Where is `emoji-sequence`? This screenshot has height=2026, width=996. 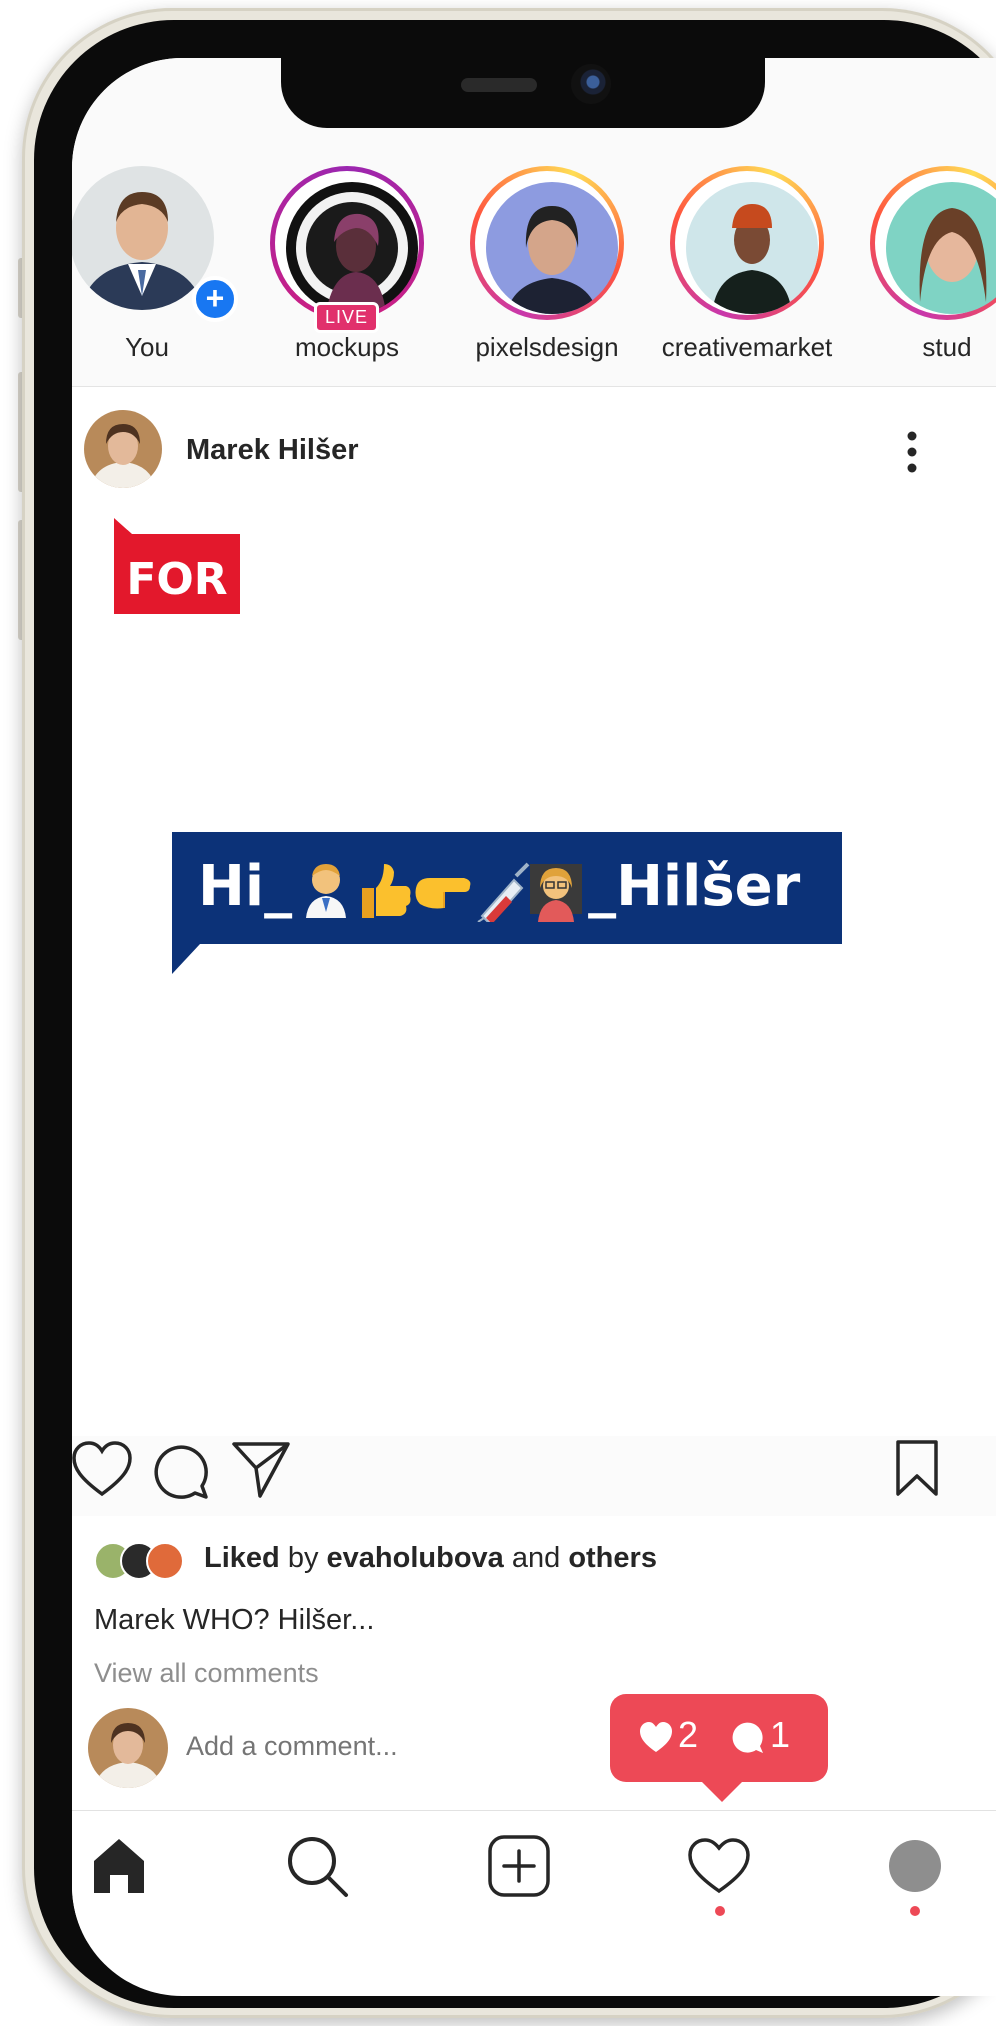 emoji-sequence is located at coordinates (444, 892).